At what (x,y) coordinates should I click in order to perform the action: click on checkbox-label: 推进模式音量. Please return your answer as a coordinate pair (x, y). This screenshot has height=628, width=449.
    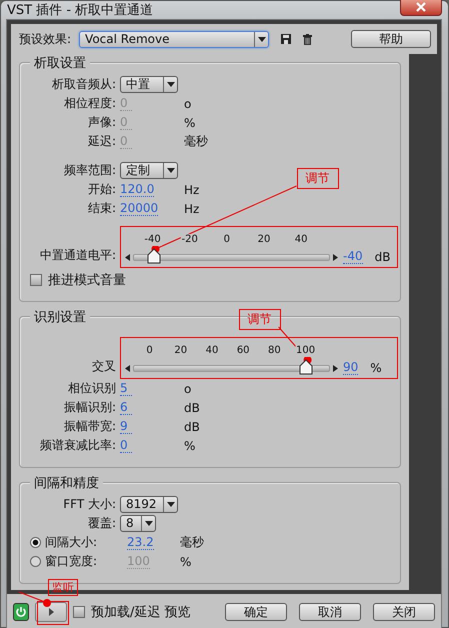
    Looking at the image, I should click on (87, 280).